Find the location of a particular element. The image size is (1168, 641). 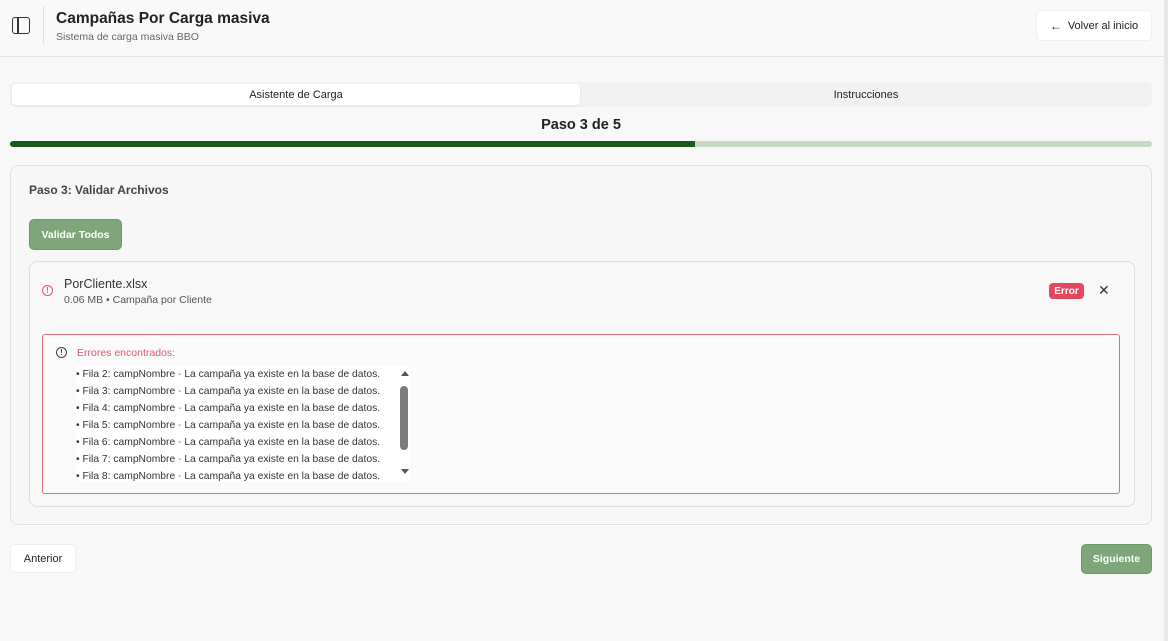

tab-list: Asistente de Carga Instrucciones is located at coordinates (581, 94).